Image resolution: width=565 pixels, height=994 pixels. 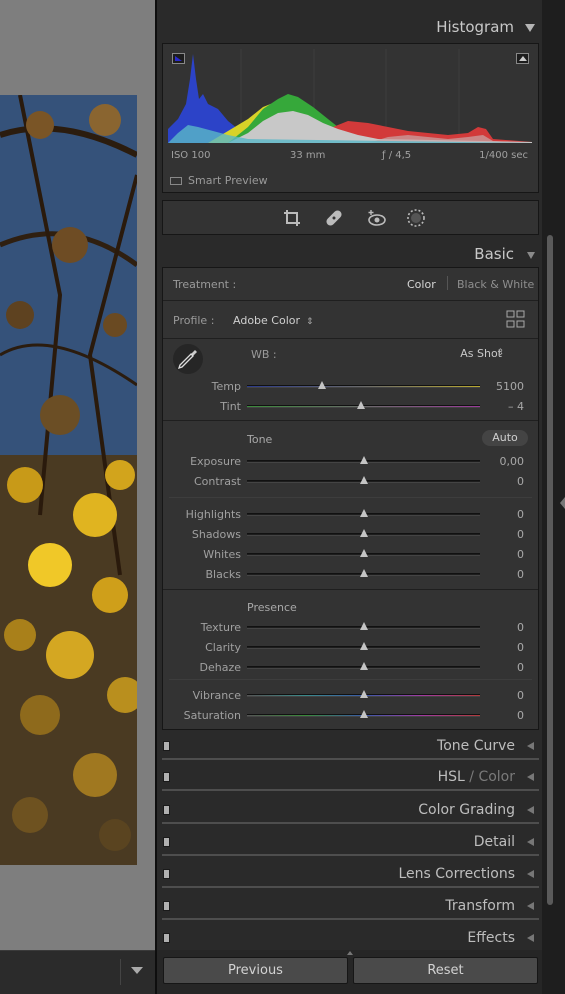 What do you see at coordinates (228, 180) in the screenshot?
I see `smart-preview-label: Smart Preview` at bounding box center [228, 180].